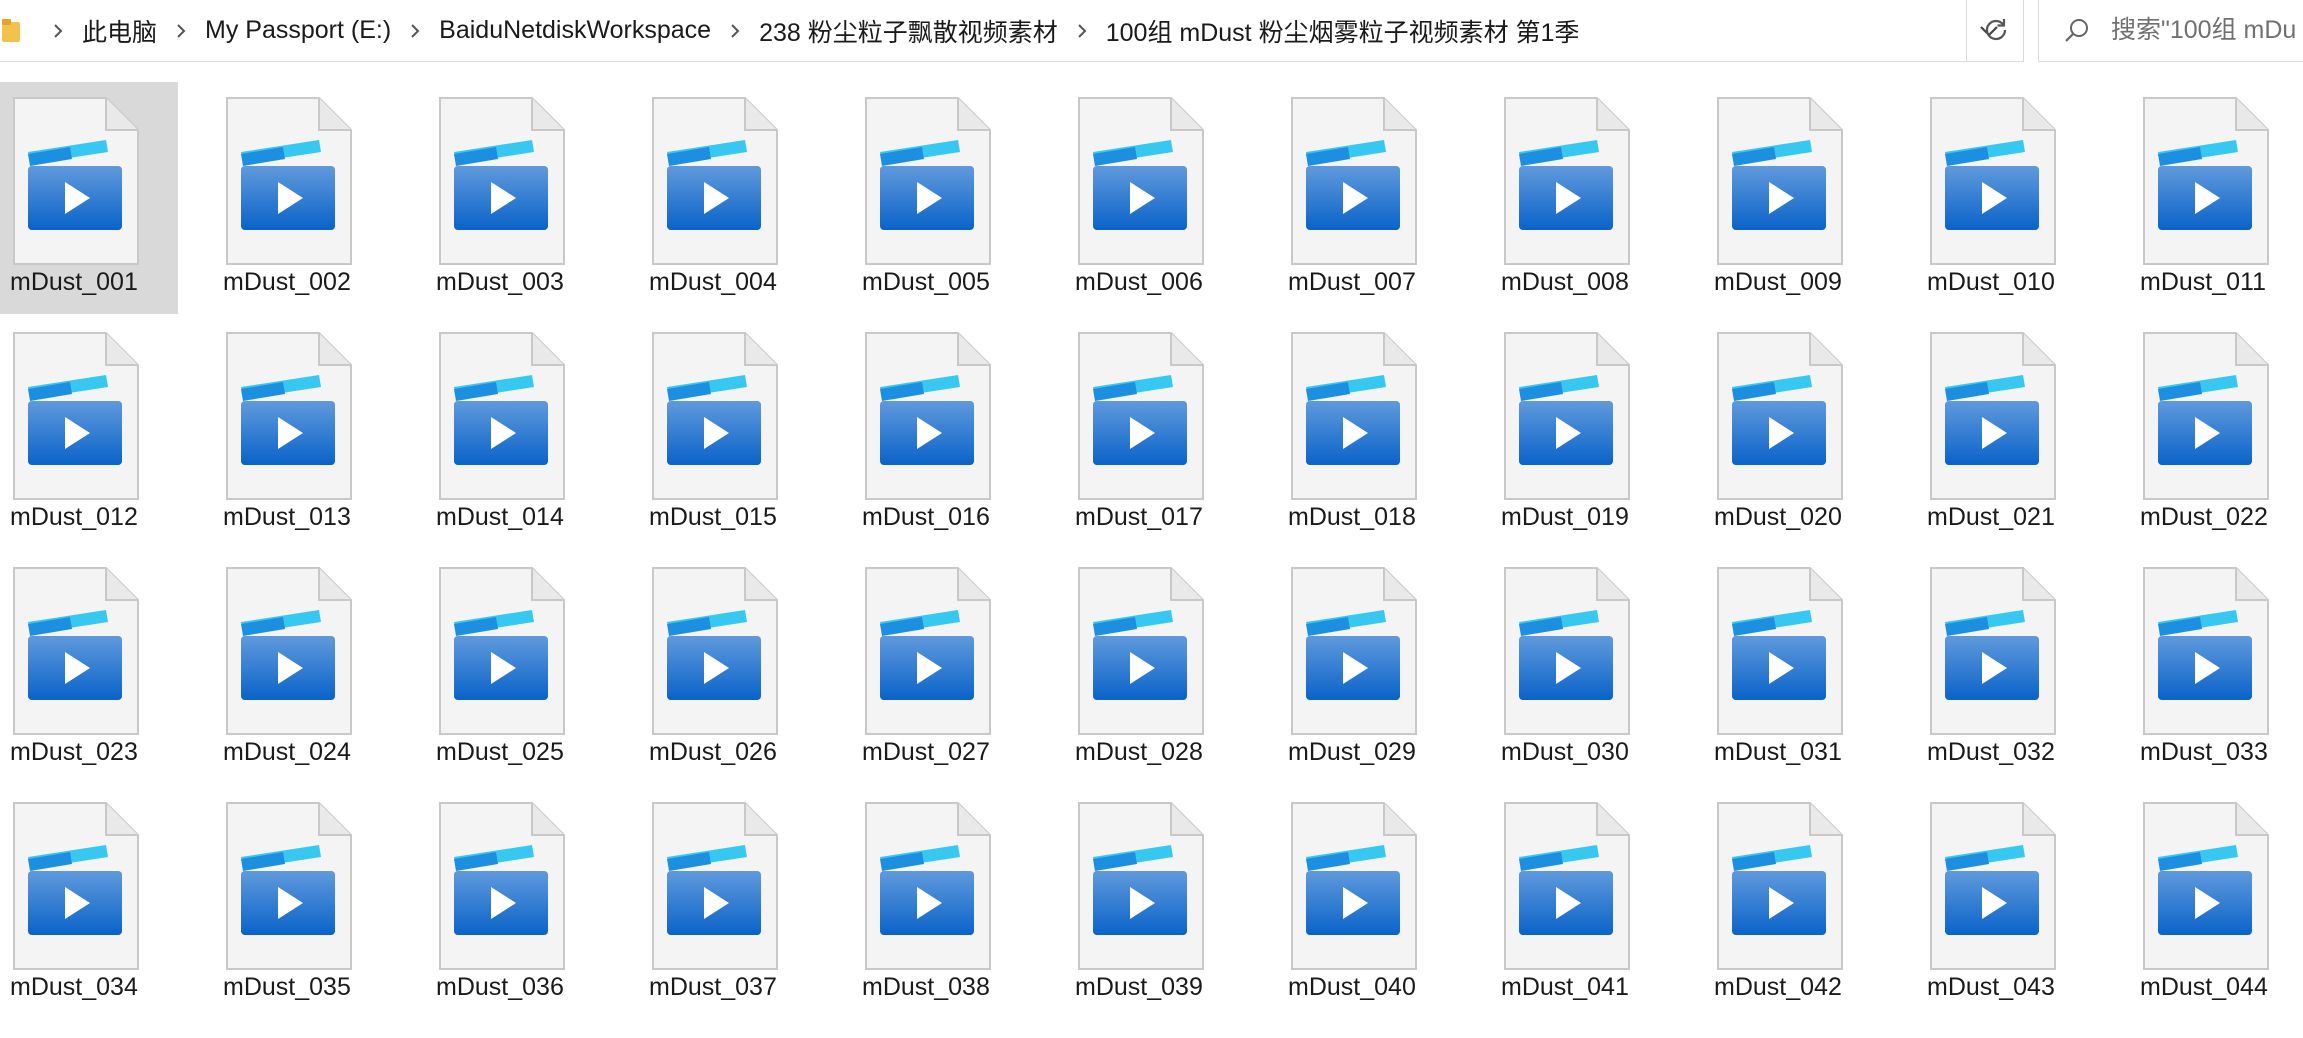 This screenshot has width=2303, height=1038. Describe the element at coordinates (1367, 434) in the screenshot. I see `file-item: mDust_018` at that location.